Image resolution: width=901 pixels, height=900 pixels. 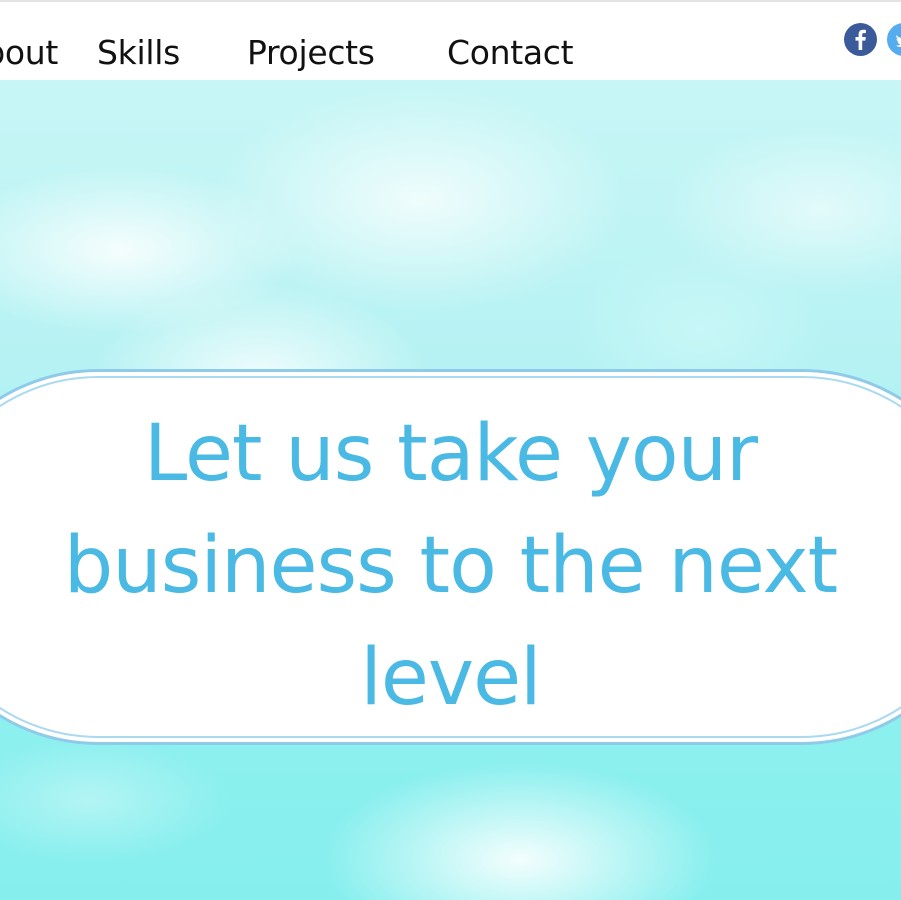 I want to click on facebook-icon, so click(x=860, y=39).